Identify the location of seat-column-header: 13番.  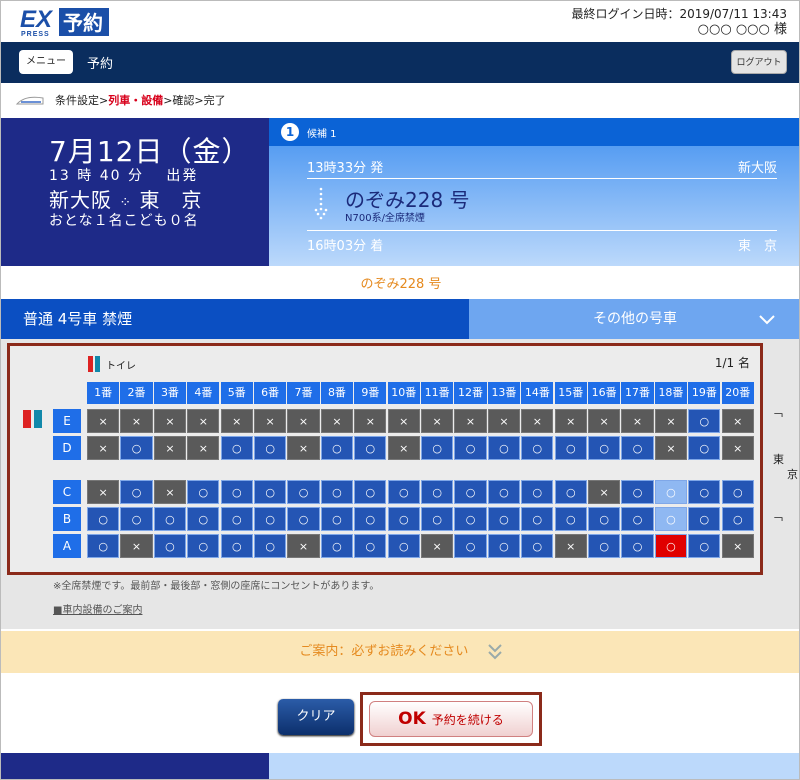
(504, 393).